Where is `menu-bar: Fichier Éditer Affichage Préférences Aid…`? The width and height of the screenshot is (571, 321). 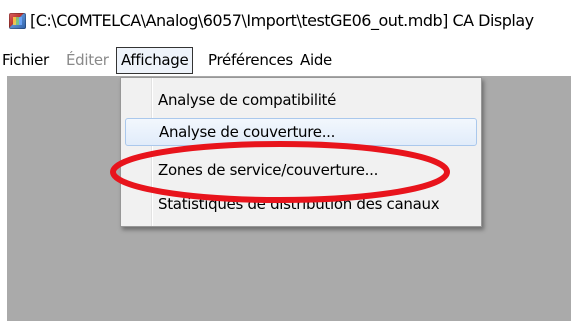
menu-bar: Fichier Éditer Affichage Préférences Aid… is located at coordinates (285, 60).